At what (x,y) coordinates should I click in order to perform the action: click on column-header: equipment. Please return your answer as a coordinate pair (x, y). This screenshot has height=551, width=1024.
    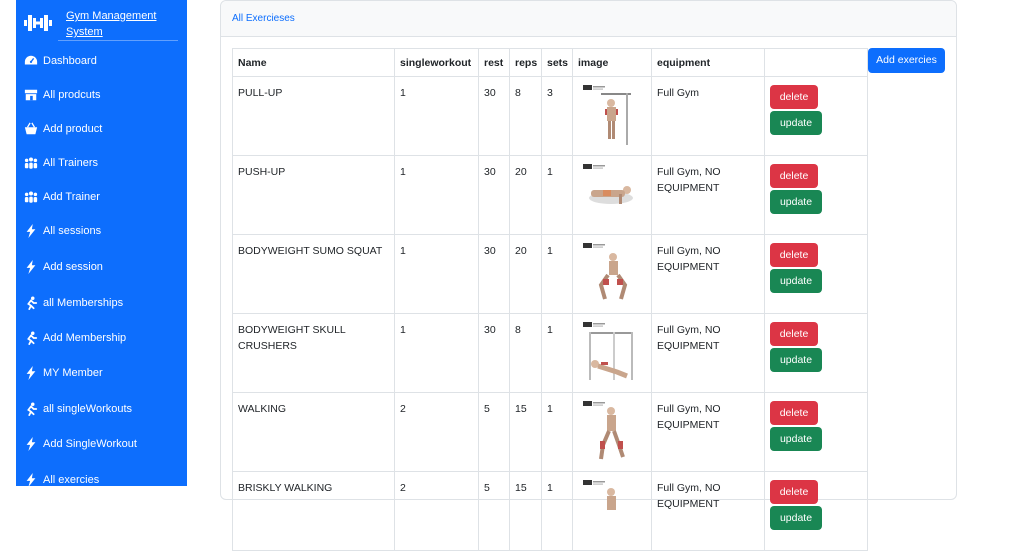
    Looking at the image, I should click on (708, 62).